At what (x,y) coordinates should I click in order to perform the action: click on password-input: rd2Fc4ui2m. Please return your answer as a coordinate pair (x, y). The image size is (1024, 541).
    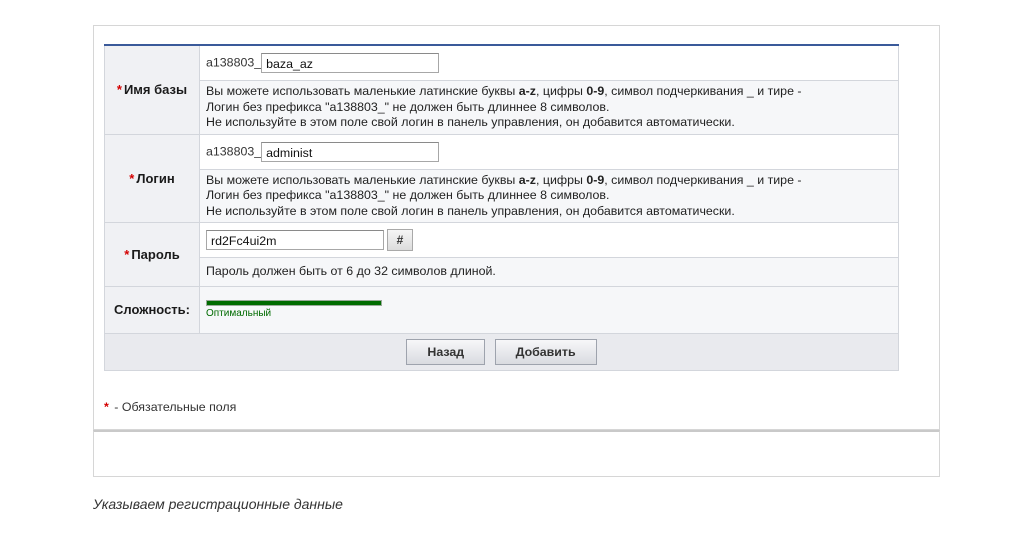
    Looking at the image, I should click on (295, 240).